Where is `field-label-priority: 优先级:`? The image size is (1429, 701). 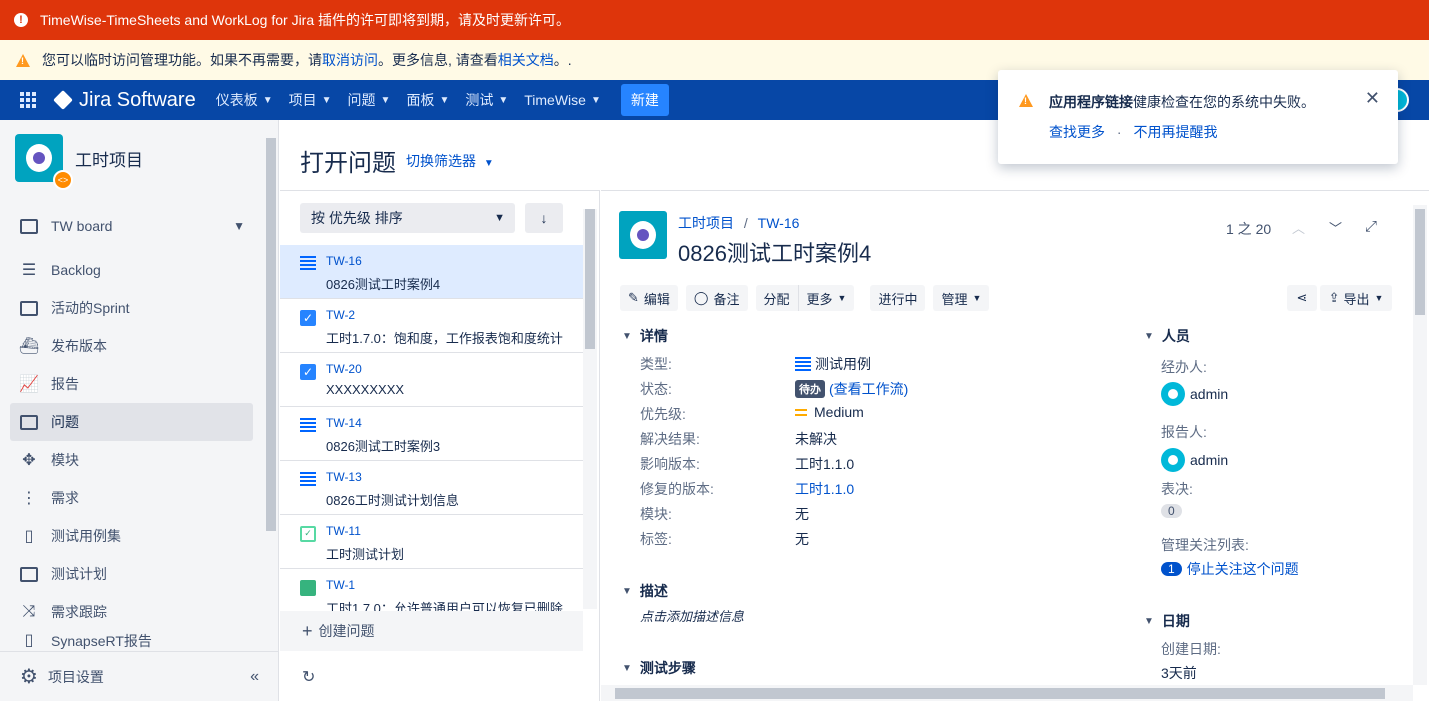
field-label-priority: 优先级: is located at coordinates (663, 414).